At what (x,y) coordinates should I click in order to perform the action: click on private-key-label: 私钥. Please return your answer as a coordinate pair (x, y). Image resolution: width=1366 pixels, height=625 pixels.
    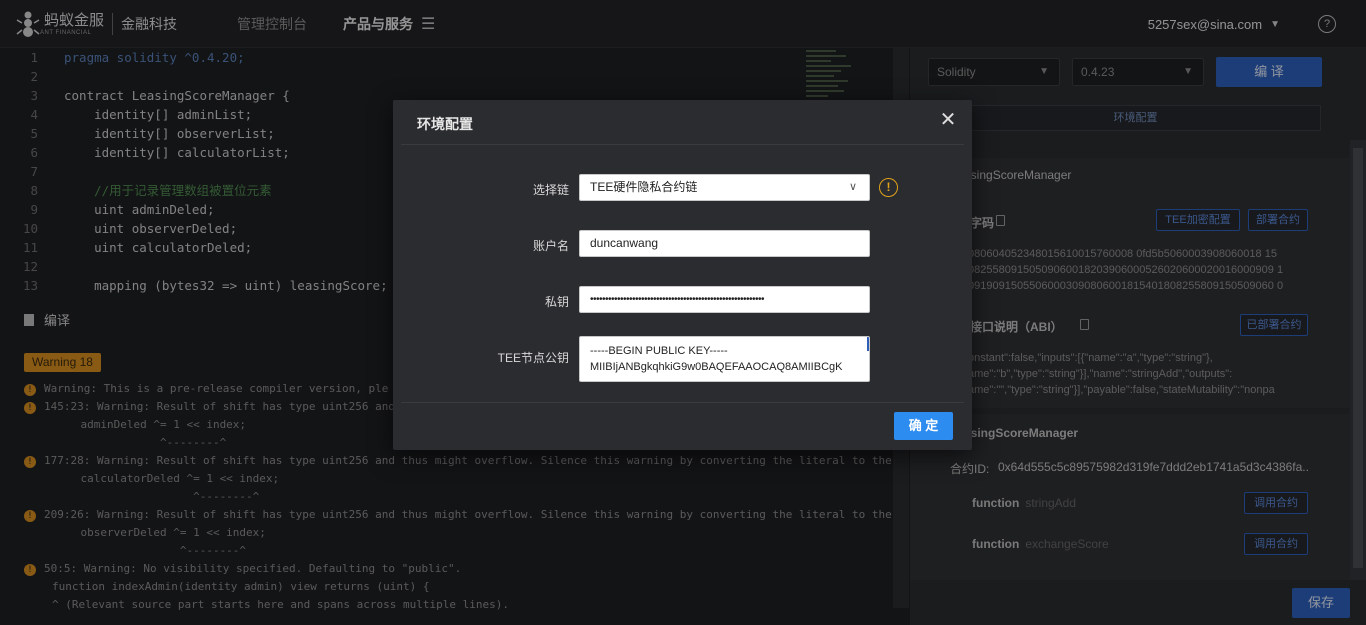
    Looking at the image, I should click on (556, 302).